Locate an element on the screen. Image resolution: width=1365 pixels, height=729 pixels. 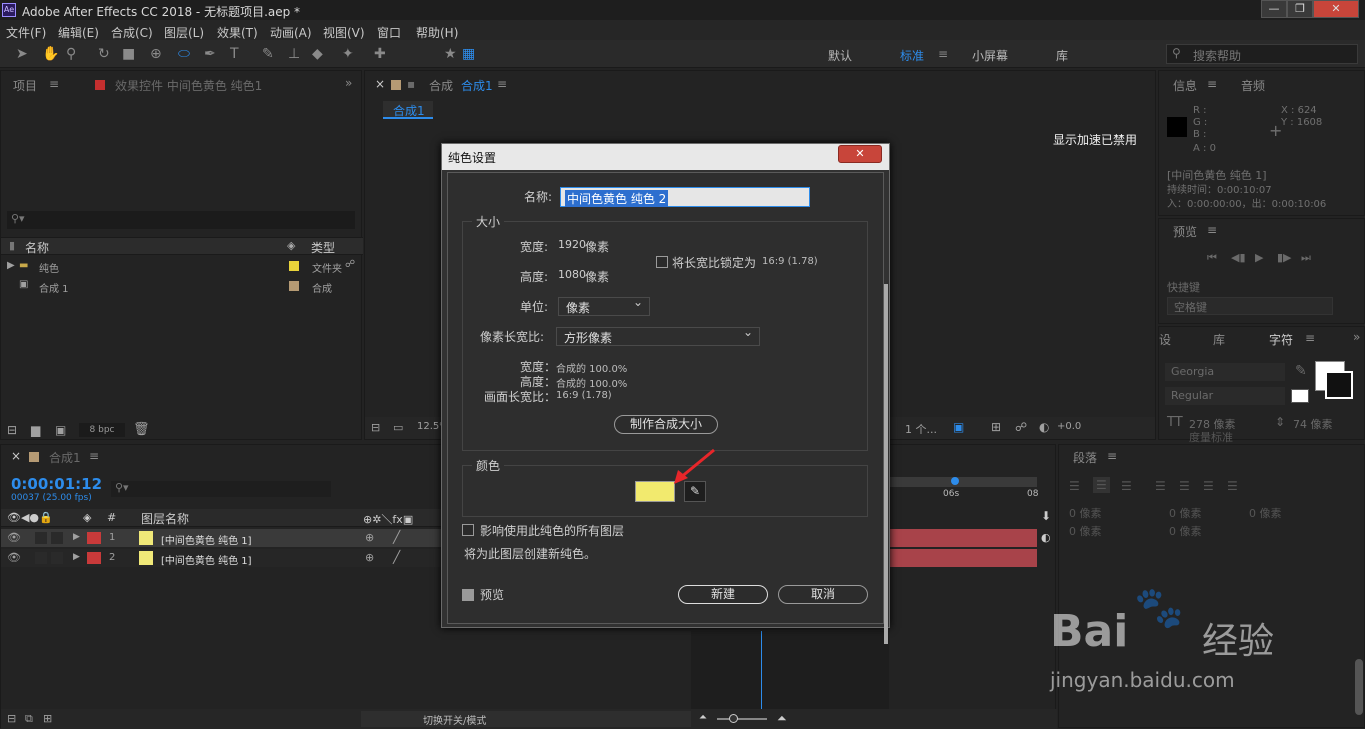
toggle-switches-button: 切换开关/模式 is located at coordinates (526, 719).